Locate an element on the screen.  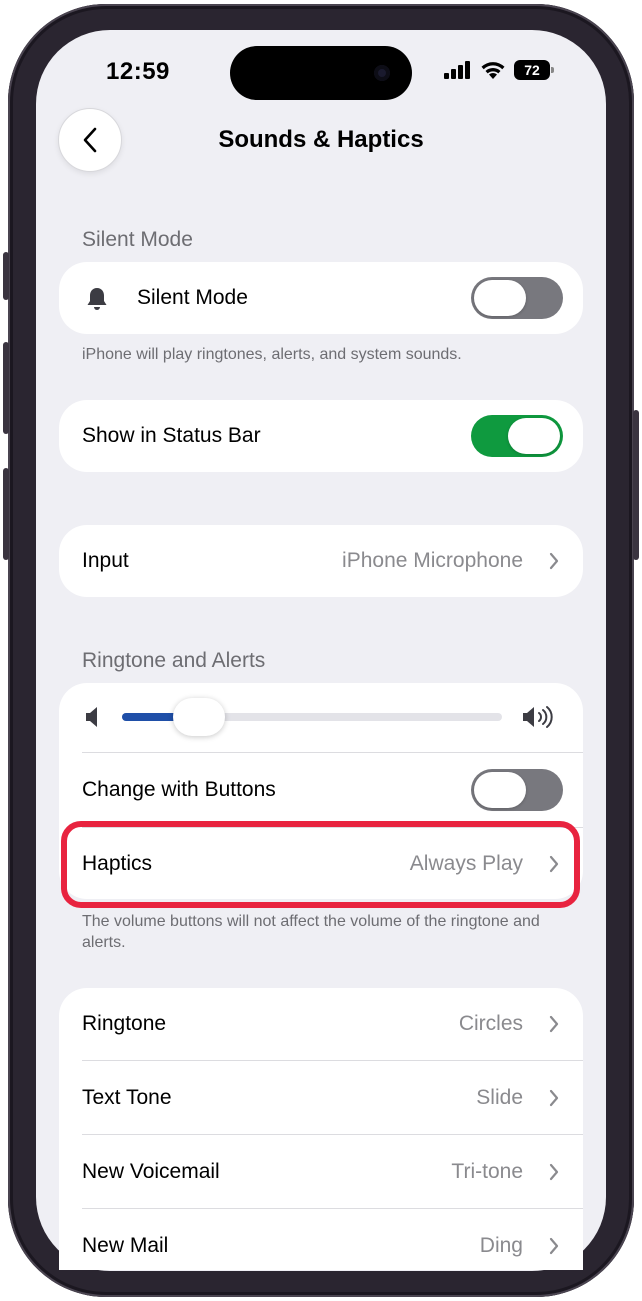
silent-mode-toggle is located at coordinates (517, 298).